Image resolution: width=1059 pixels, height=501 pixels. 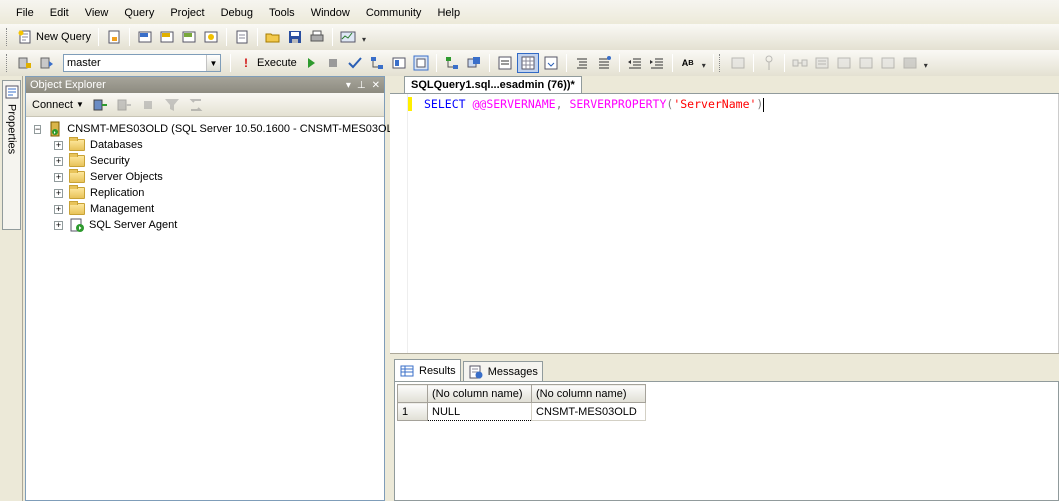 What do you see at coordinates (11, 288) in the screenshot?
I see `properties-strip: Properties` at bounding box center [11, 288].